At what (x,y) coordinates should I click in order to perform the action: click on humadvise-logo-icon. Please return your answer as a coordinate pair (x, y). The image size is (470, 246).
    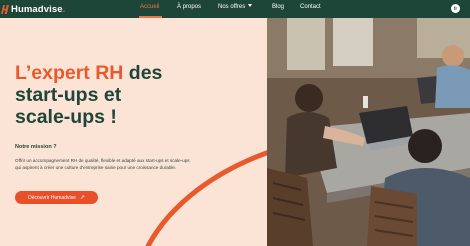
    Looking at the image, I should click on (5, 9).